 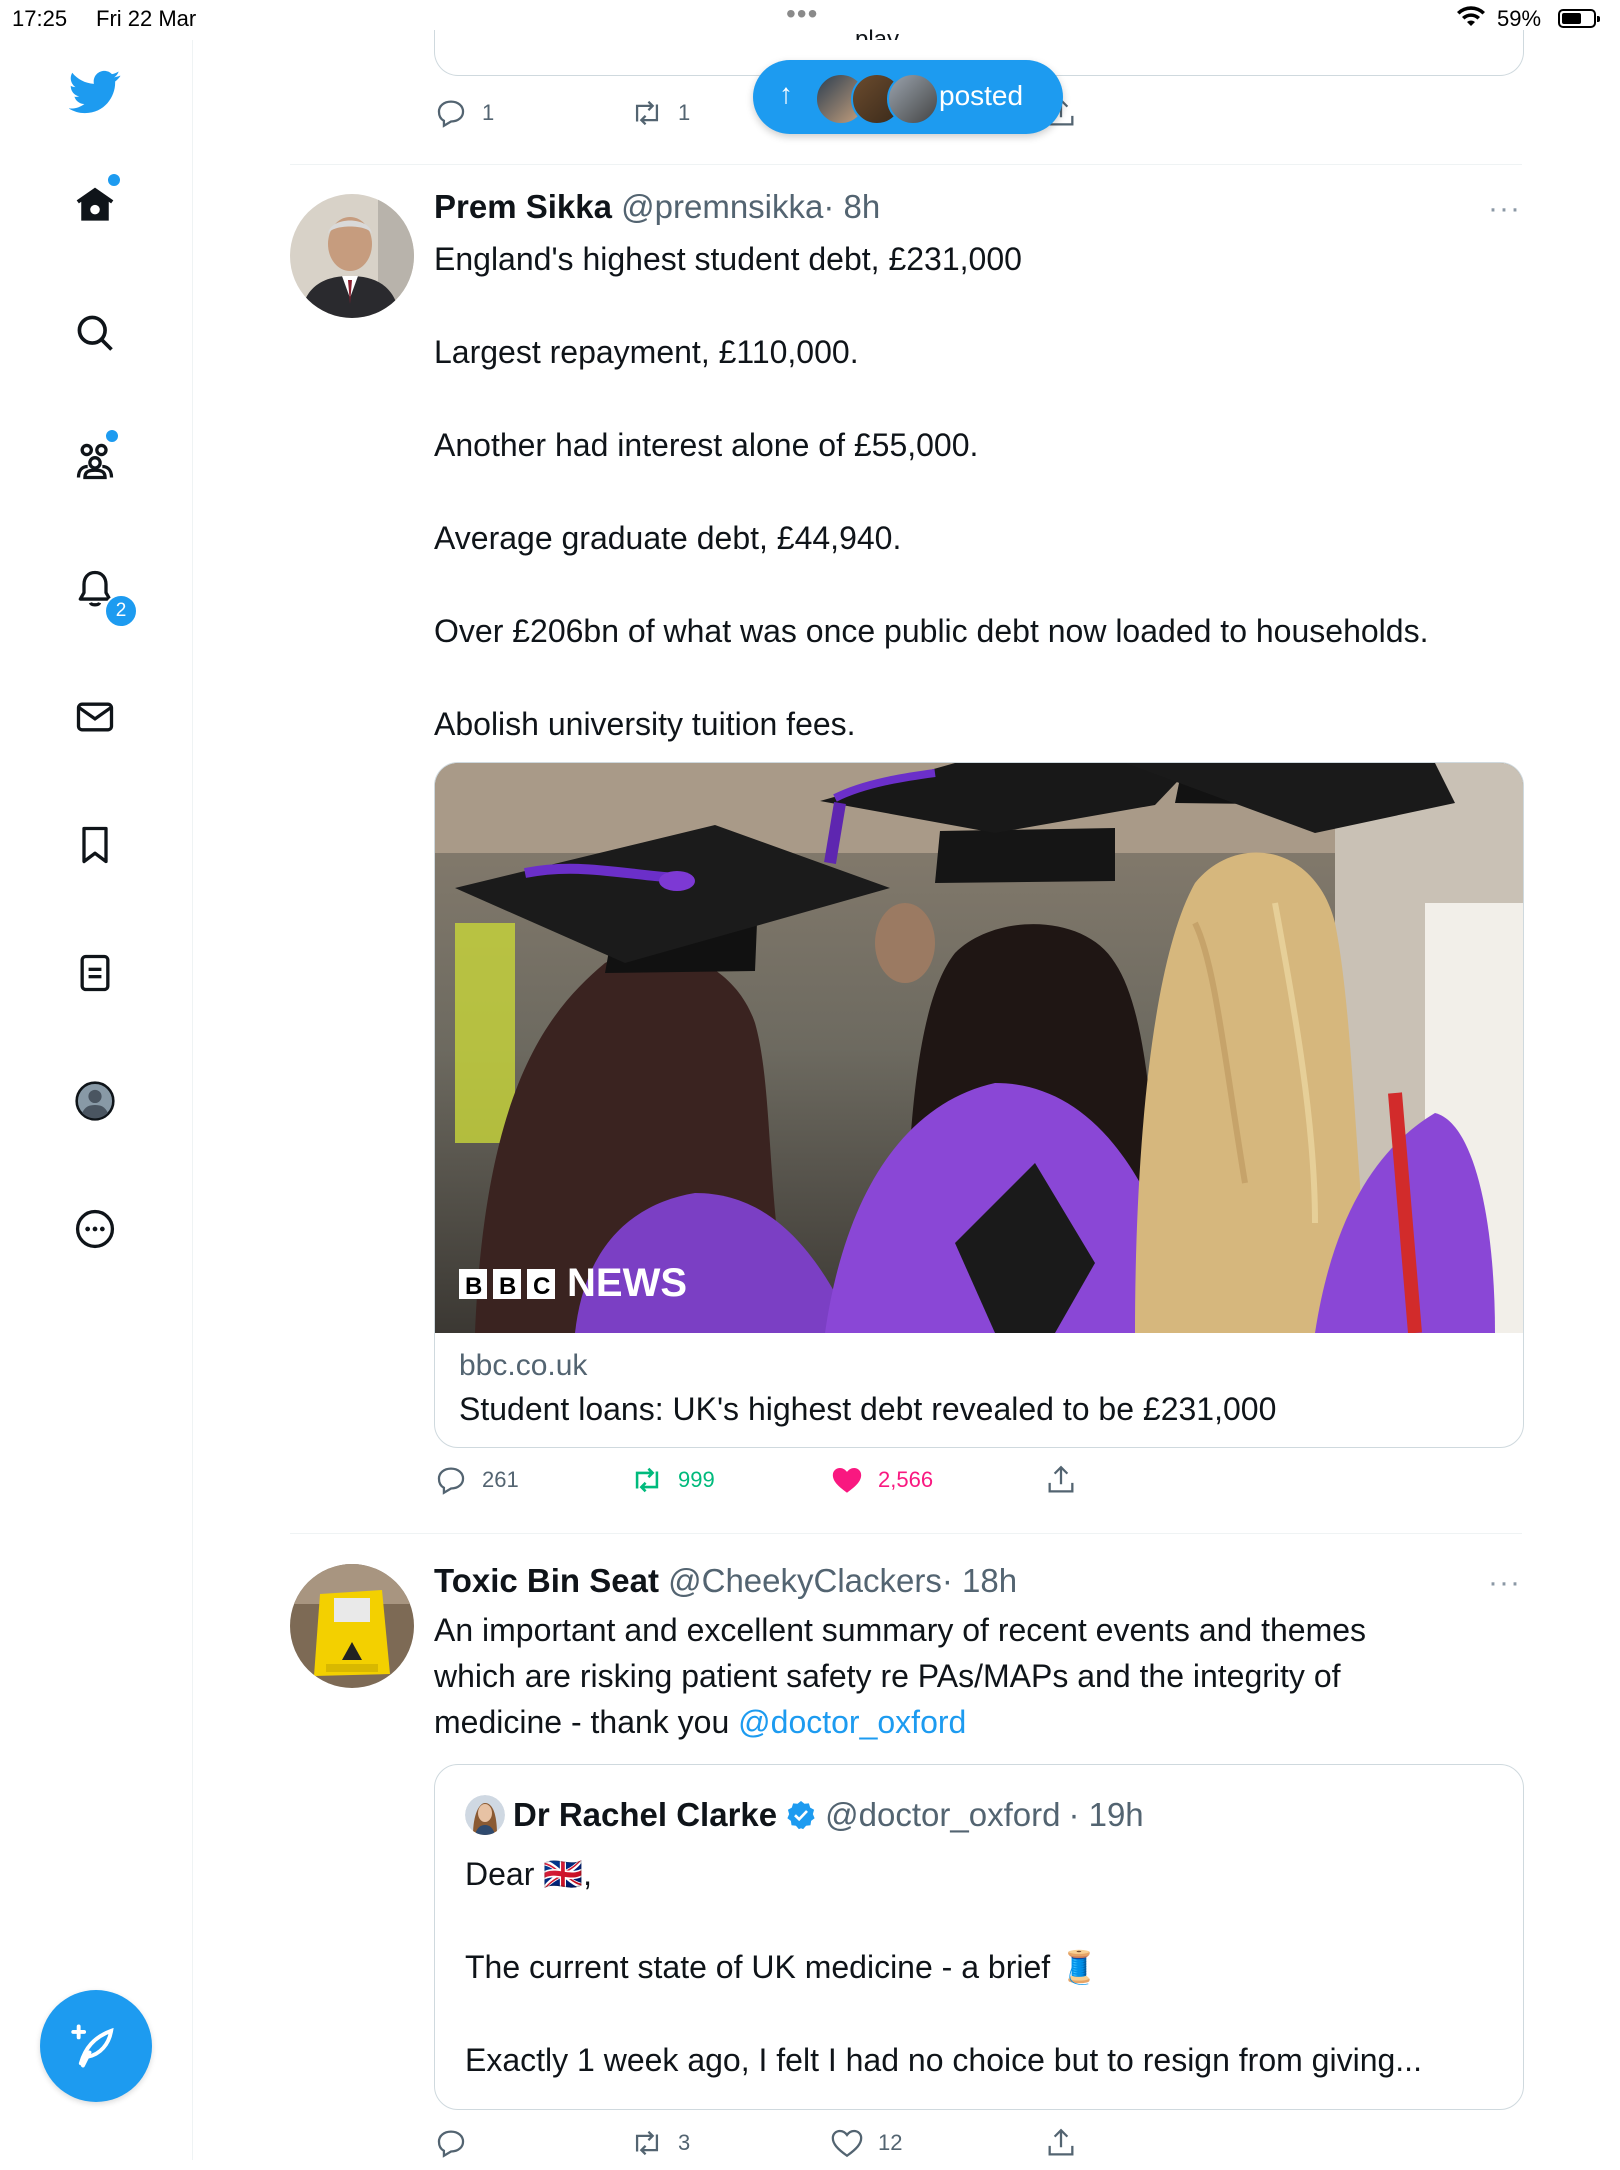 I want to click on bookmark-icon, so click(x=95, y=845).